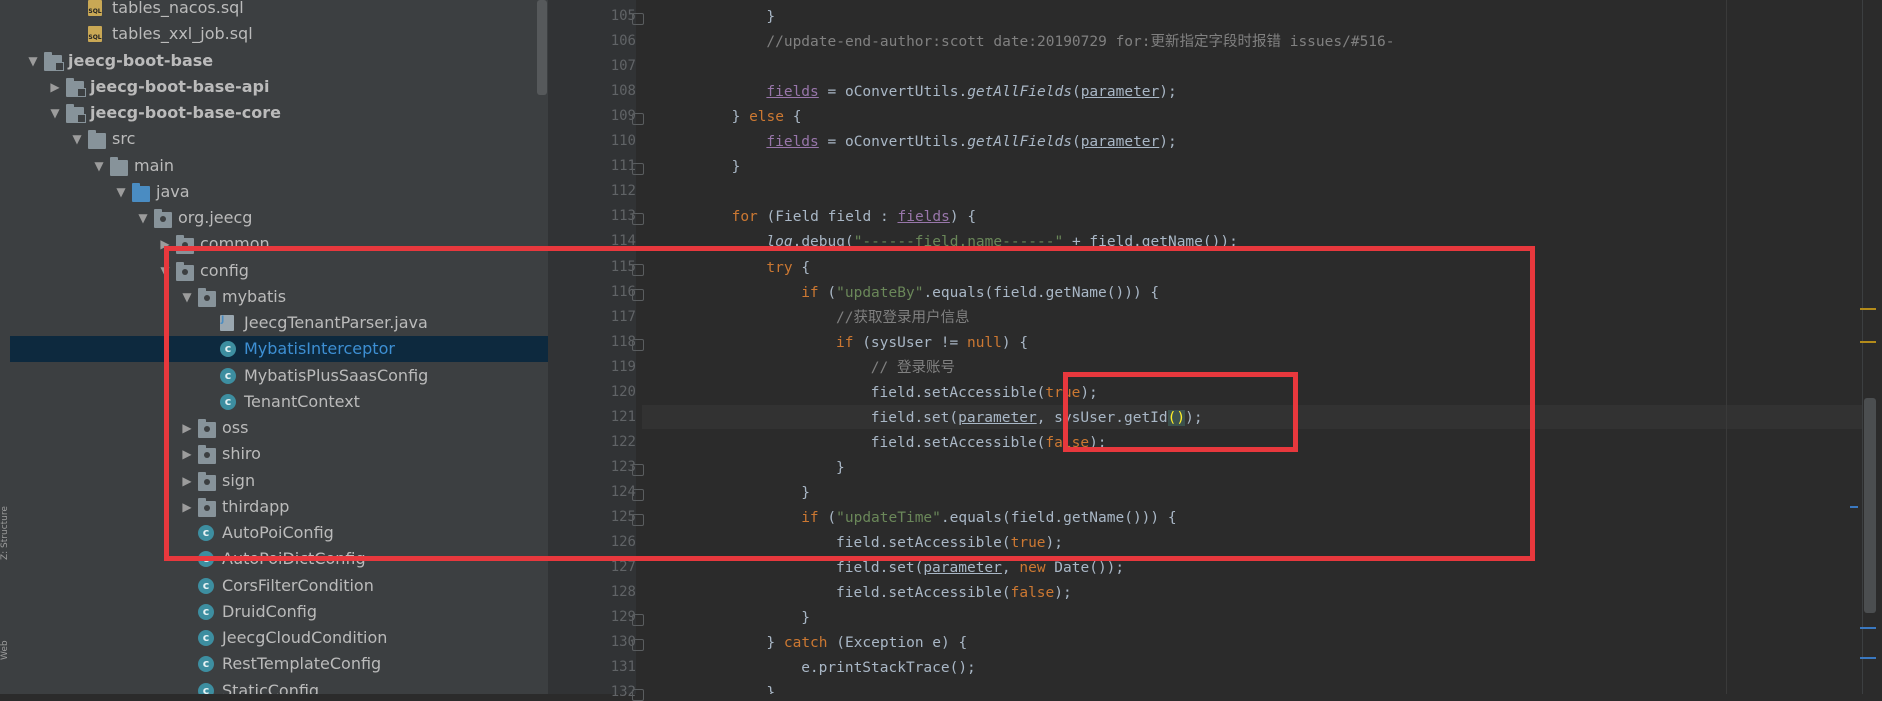  I want to click on line-number: 131, so click(623, 667).